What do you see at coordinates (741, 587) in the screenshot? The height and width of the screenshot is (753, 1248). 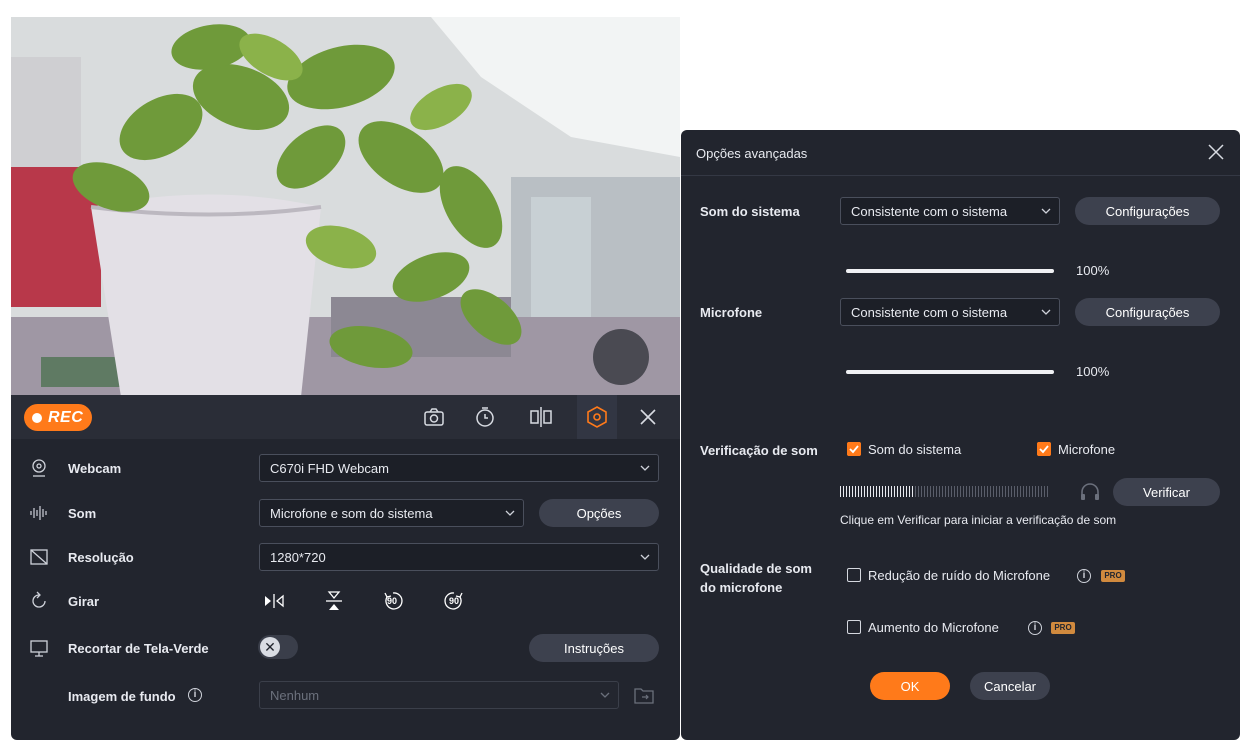 I see `mic-quality-label-line2: do microfone` at bounding box center [741, 587].